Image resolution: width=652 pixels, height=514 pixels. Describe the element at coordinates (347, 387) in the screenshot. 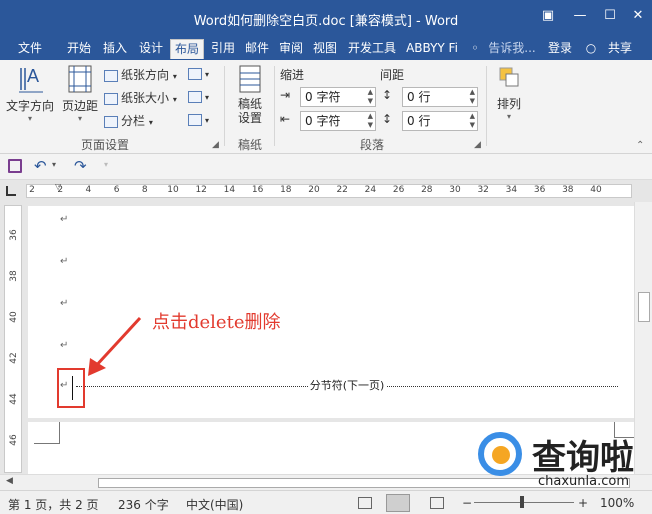

I see `section-break: 分节符(下一页)` at that location.